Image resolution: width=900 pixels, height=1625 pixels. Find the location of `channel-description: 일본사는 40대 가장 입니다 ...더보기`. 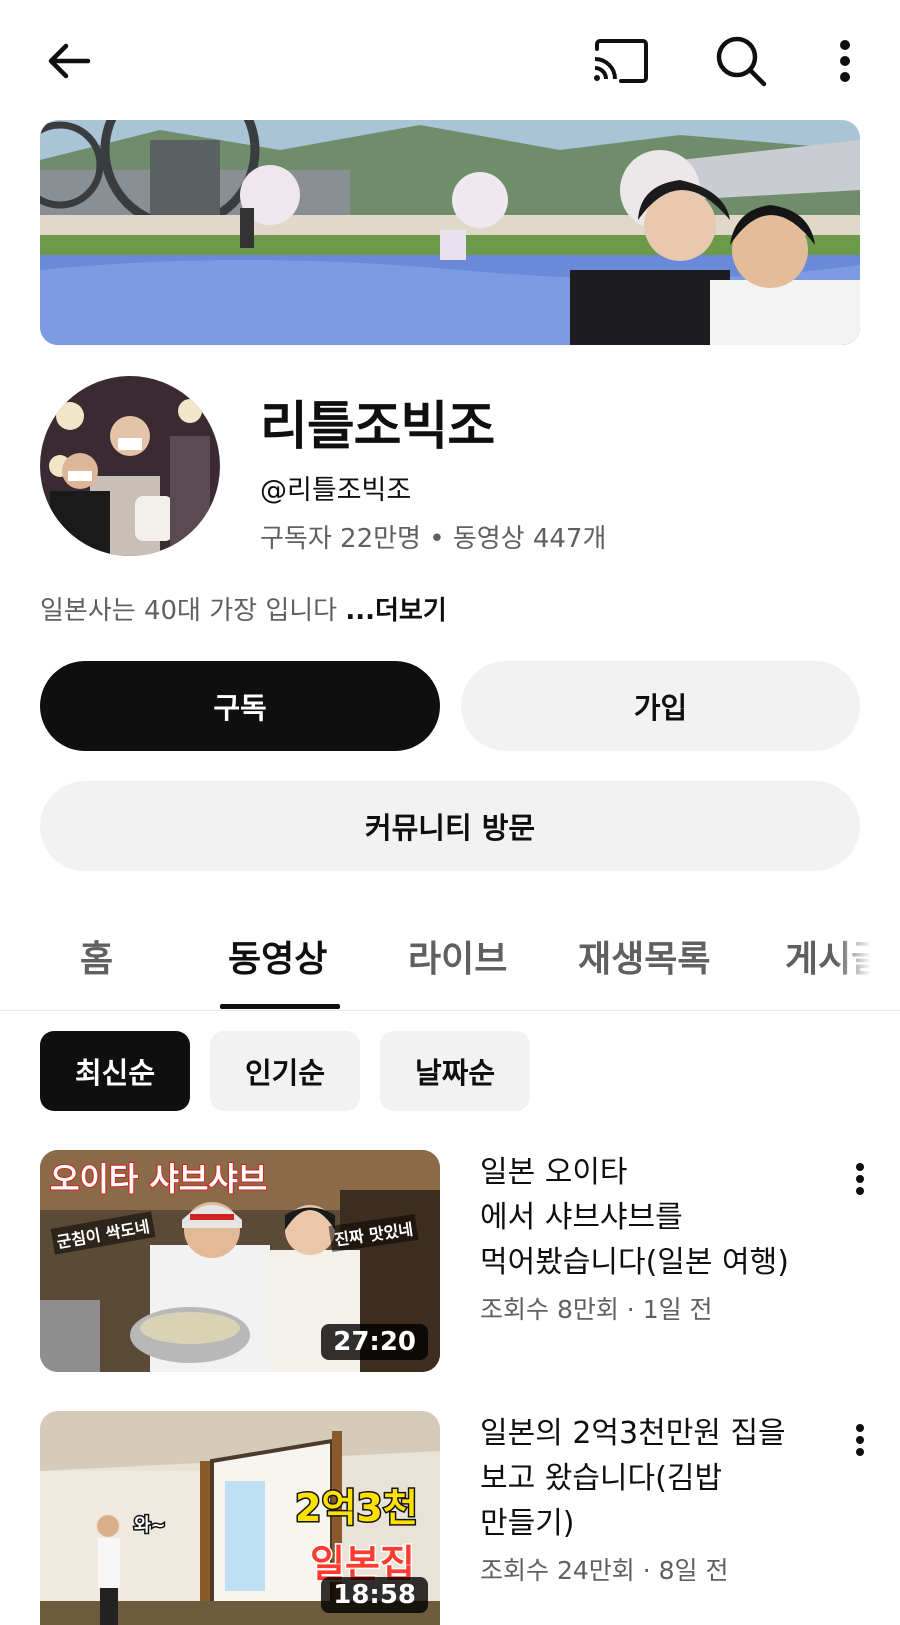

channel-description: 일본사는 40대 가장 입니다 ...더보기 is located at coordinates (243, 608).